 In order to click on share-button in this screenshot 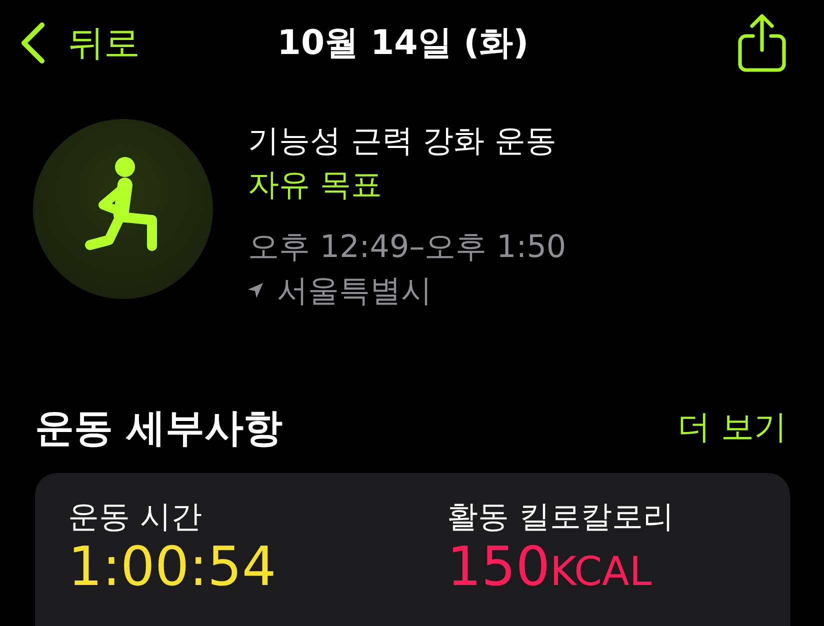, I will do `click(762, 43)`.